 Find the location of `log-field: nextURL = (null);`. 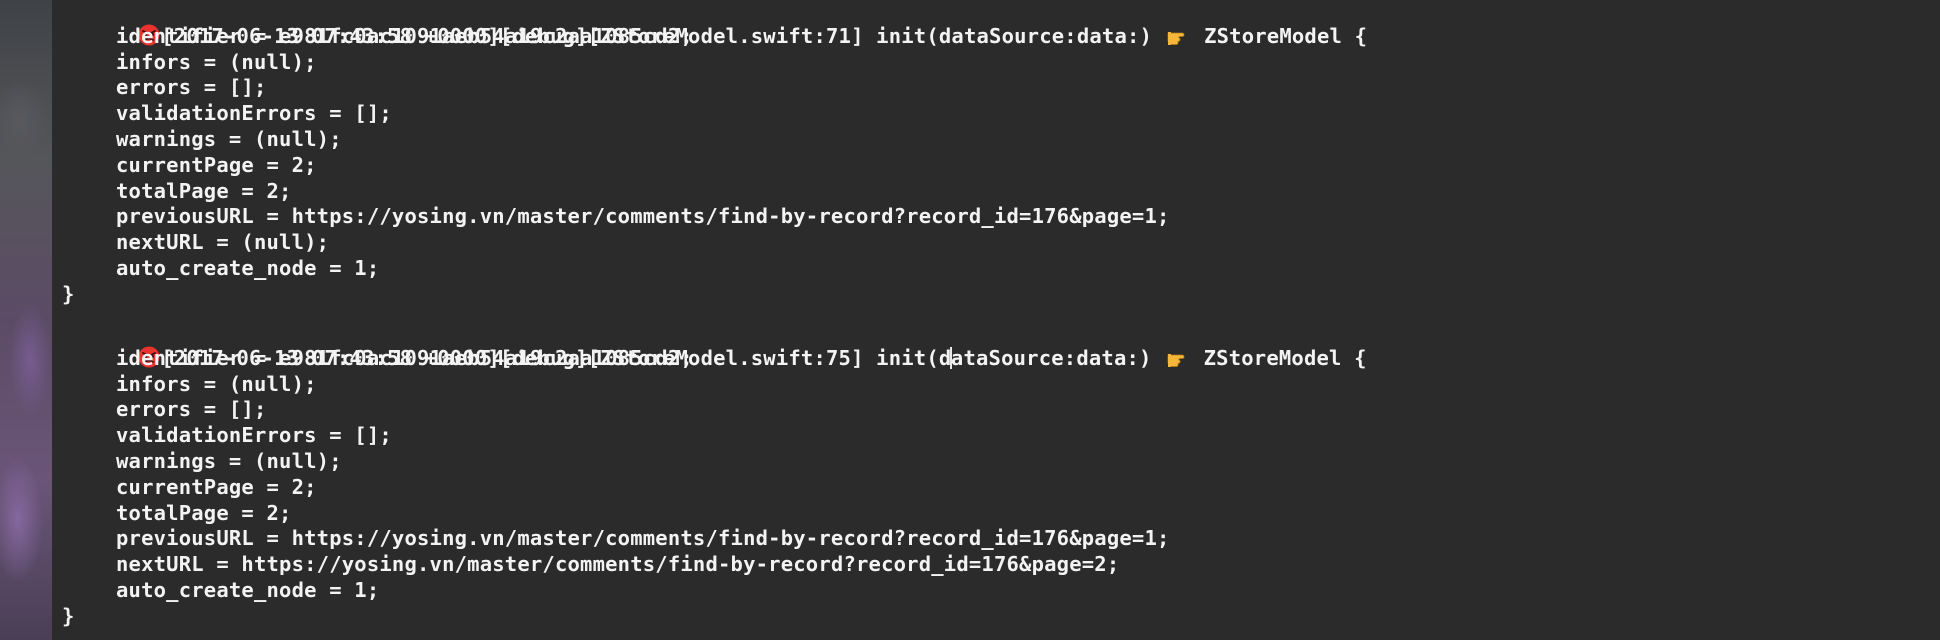

log-field: nextURL = (null); is located at coordinates (223, 242).